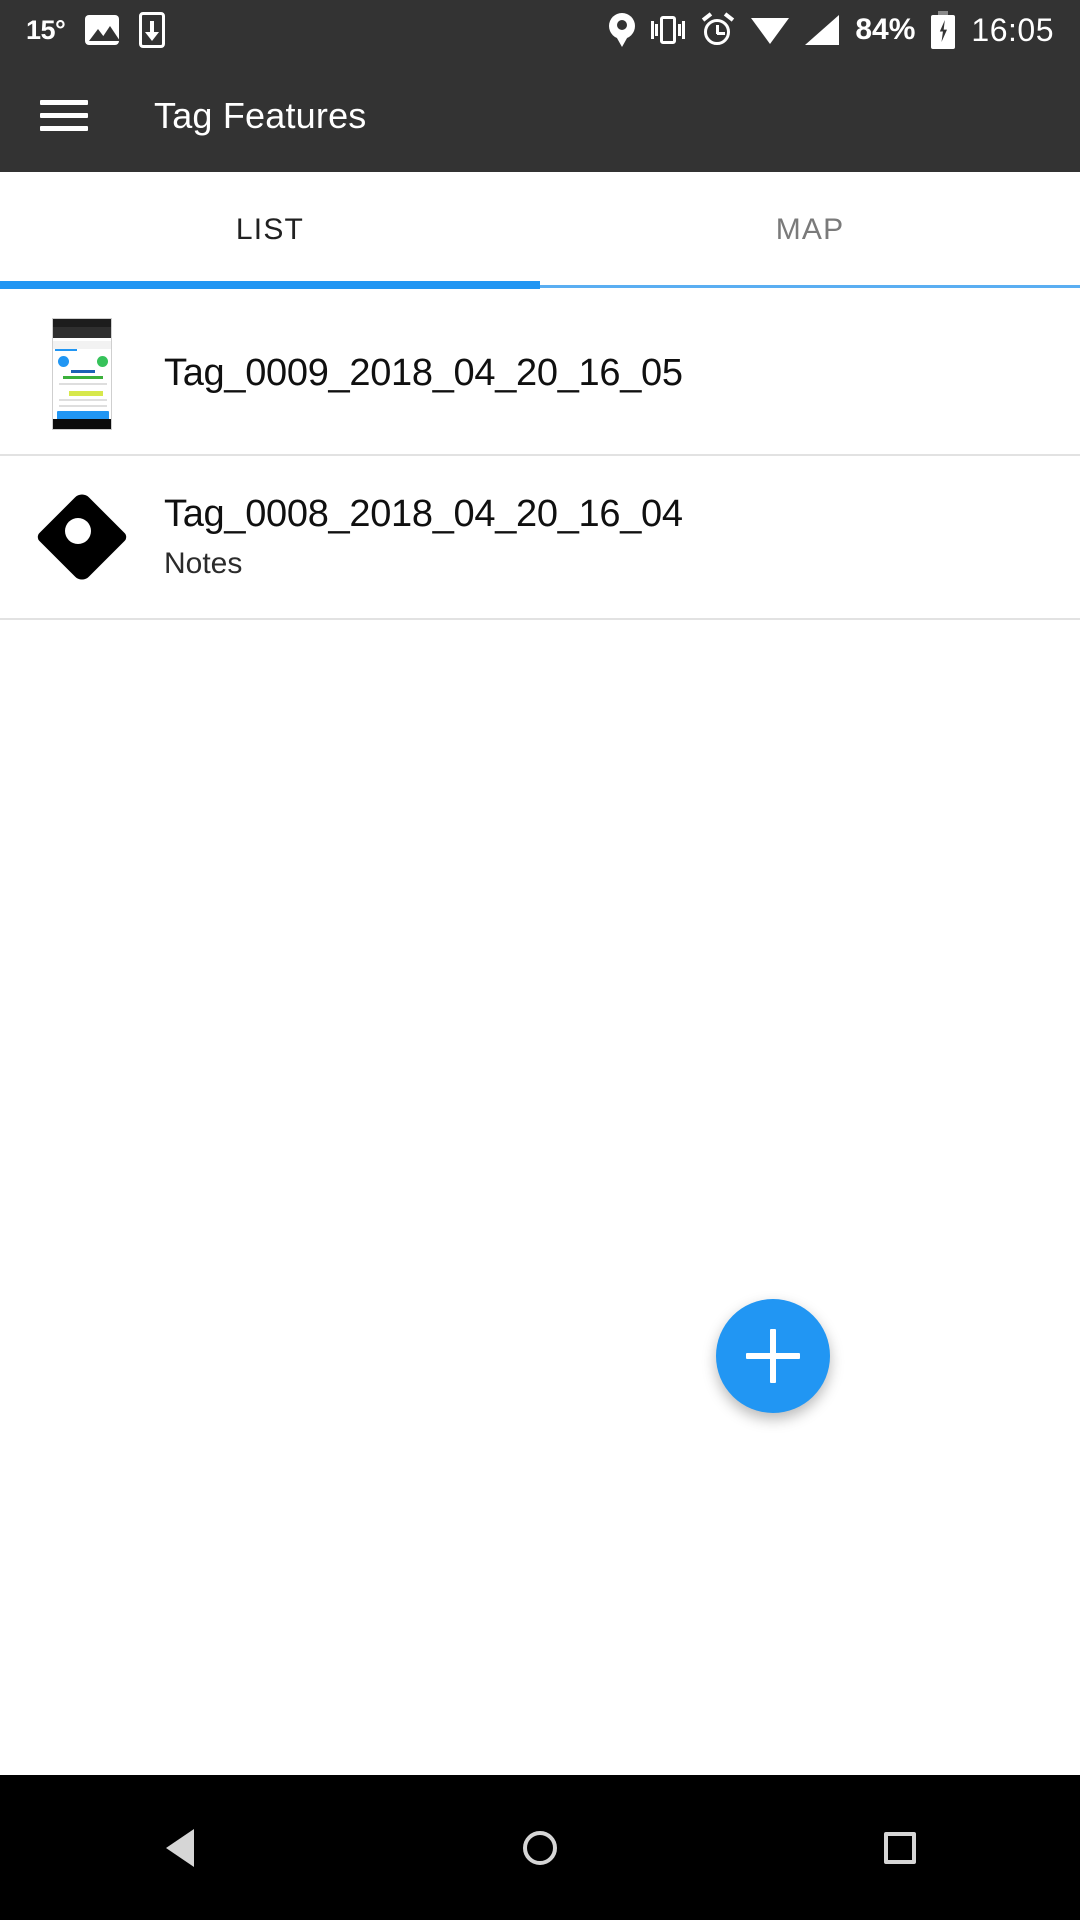 The width and height of the screenshot is (1080, 1920). What do you see at coordinates (540, 116) in the screenshot?
I see `app-bar: Tag Features` at bounding box center [540, 116].